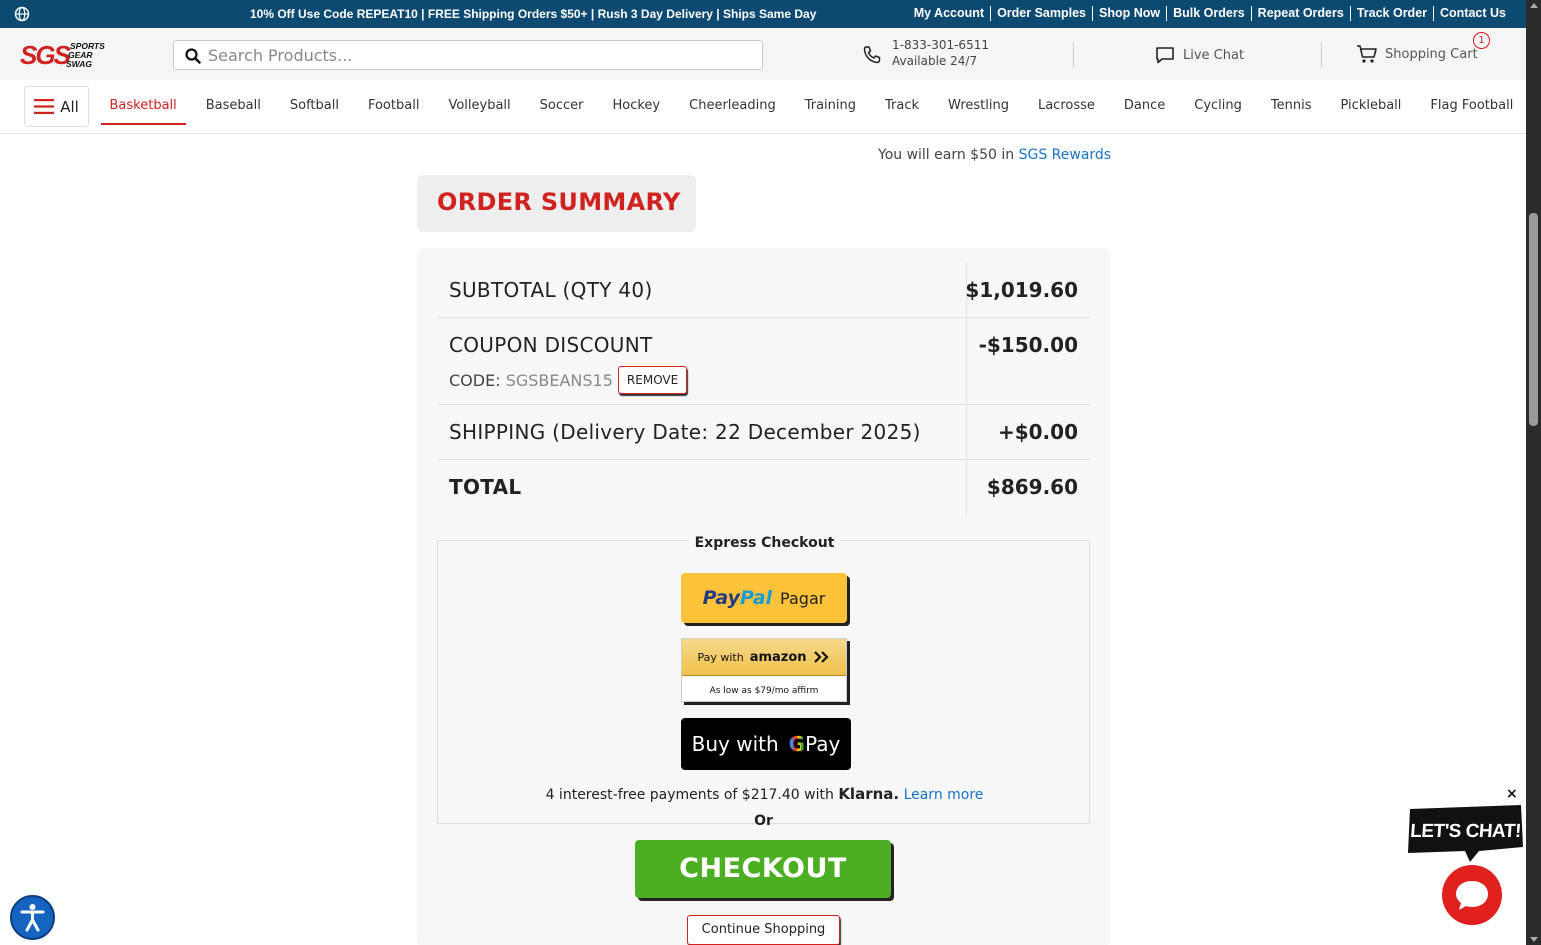 The width and height of the screenshot is (1541, 945). I want to click on hamburger-icon, so click(44, 106).